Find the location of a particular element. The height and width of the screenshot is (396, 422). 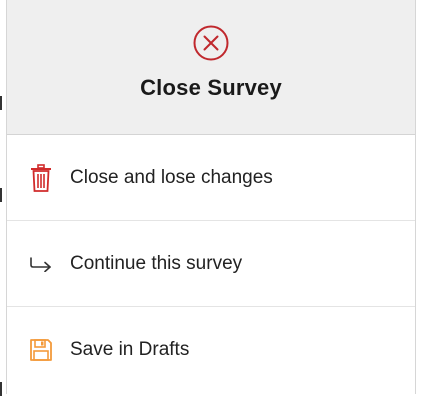

action-label: Continue this survey is located at coordinates (156, 263).